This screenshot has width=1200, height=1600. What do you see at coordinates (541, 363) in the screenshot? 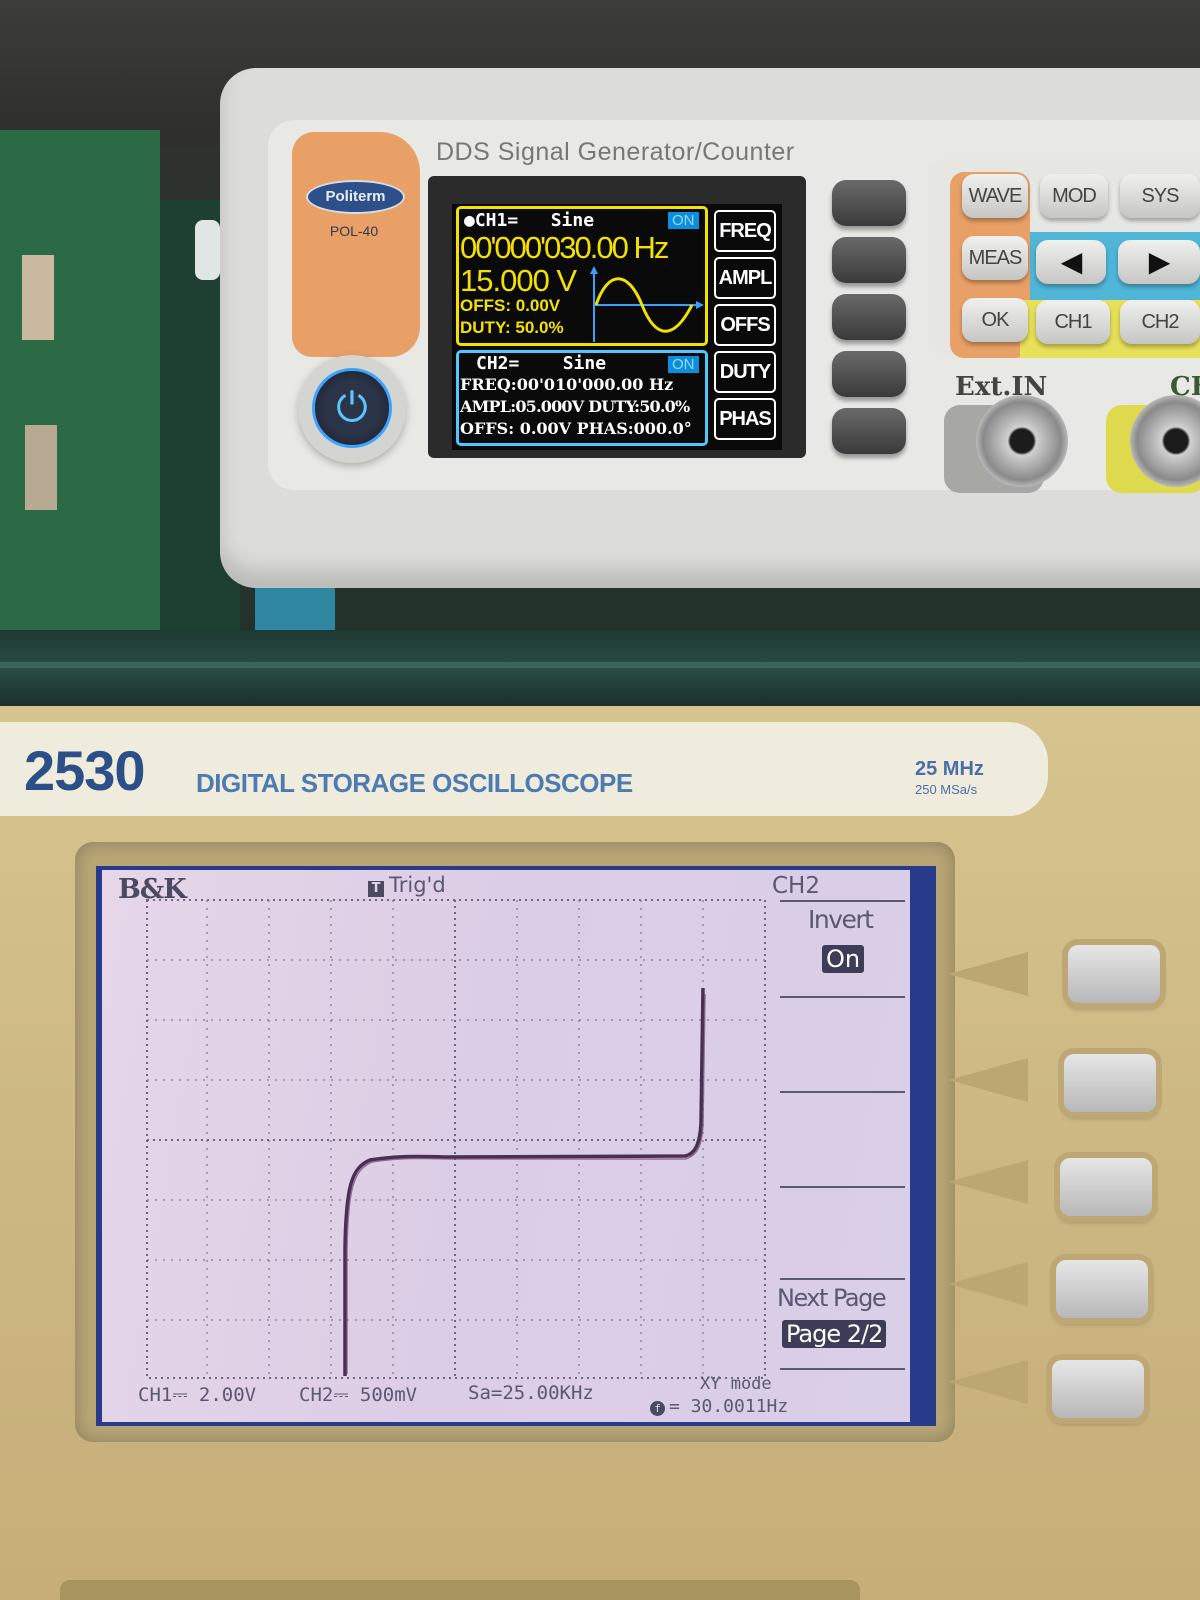
I see `ch2-header: CH2= Sine` at bounding box center [541, 363].